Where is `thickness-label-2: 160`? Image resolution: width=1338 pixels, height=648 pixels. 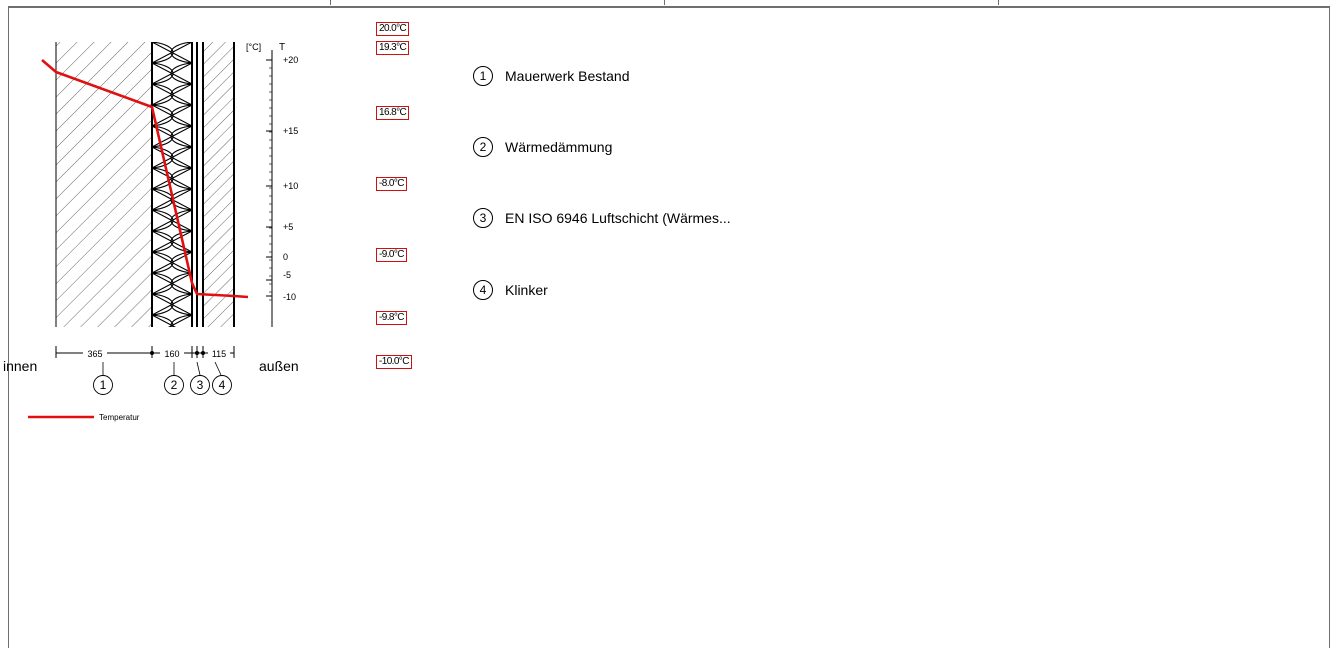
thickness-label-2: 160 is located at coordinates (171, 354).